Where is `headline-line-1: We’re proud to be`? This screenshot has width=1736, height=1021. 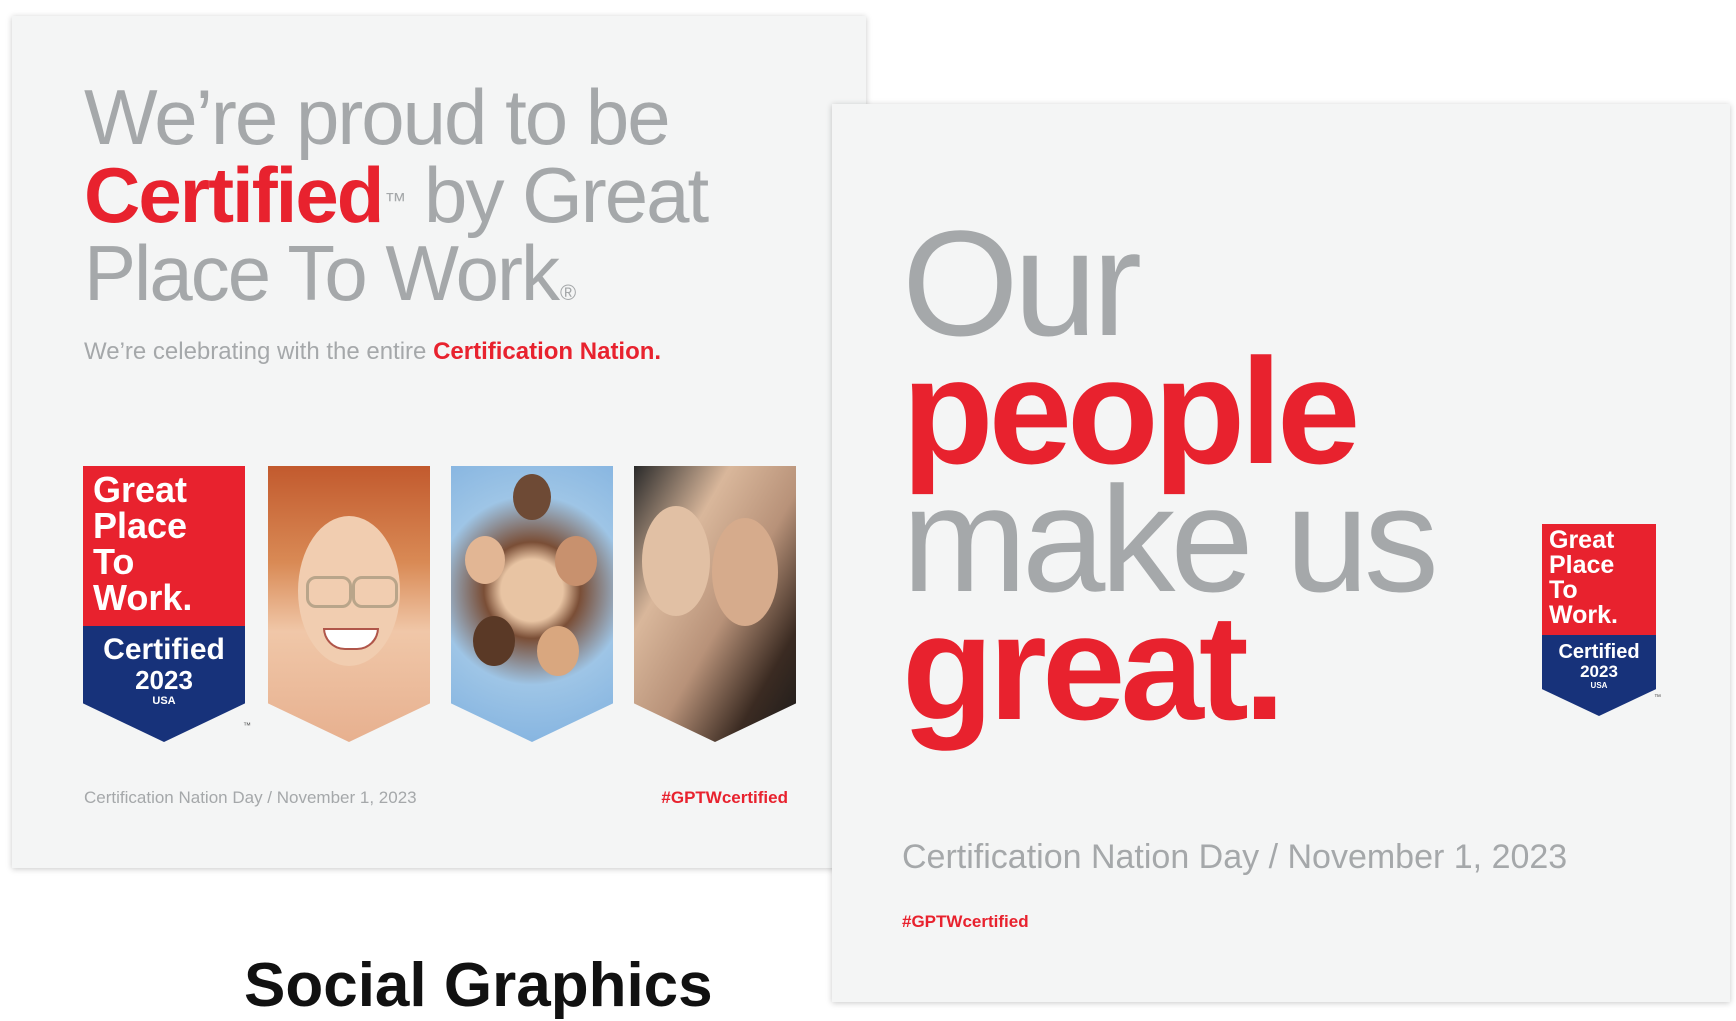
headline-line-1: We’re proud to be is located at coordinates (377, 117).